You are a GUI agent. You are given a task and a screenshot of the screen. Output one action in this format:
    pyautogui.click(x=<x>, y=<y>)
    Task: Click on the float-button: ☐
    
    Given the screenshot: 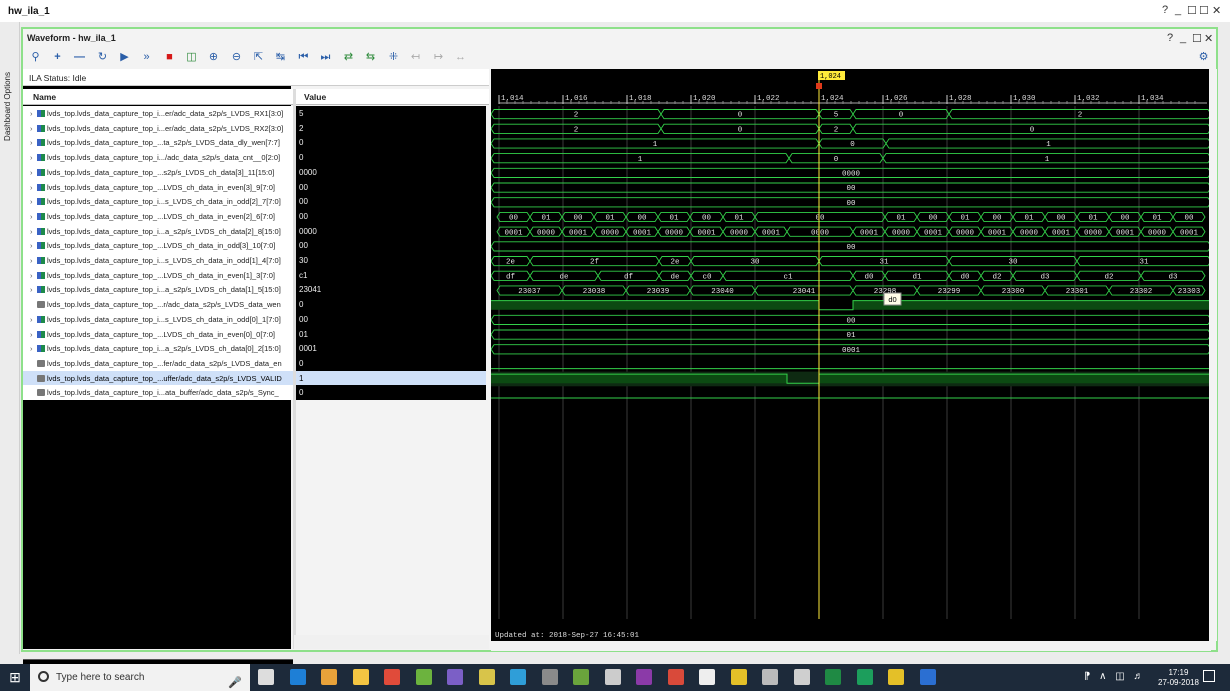 What is the action you would take?
    pyautogui.click(x=1204, y=10)
    